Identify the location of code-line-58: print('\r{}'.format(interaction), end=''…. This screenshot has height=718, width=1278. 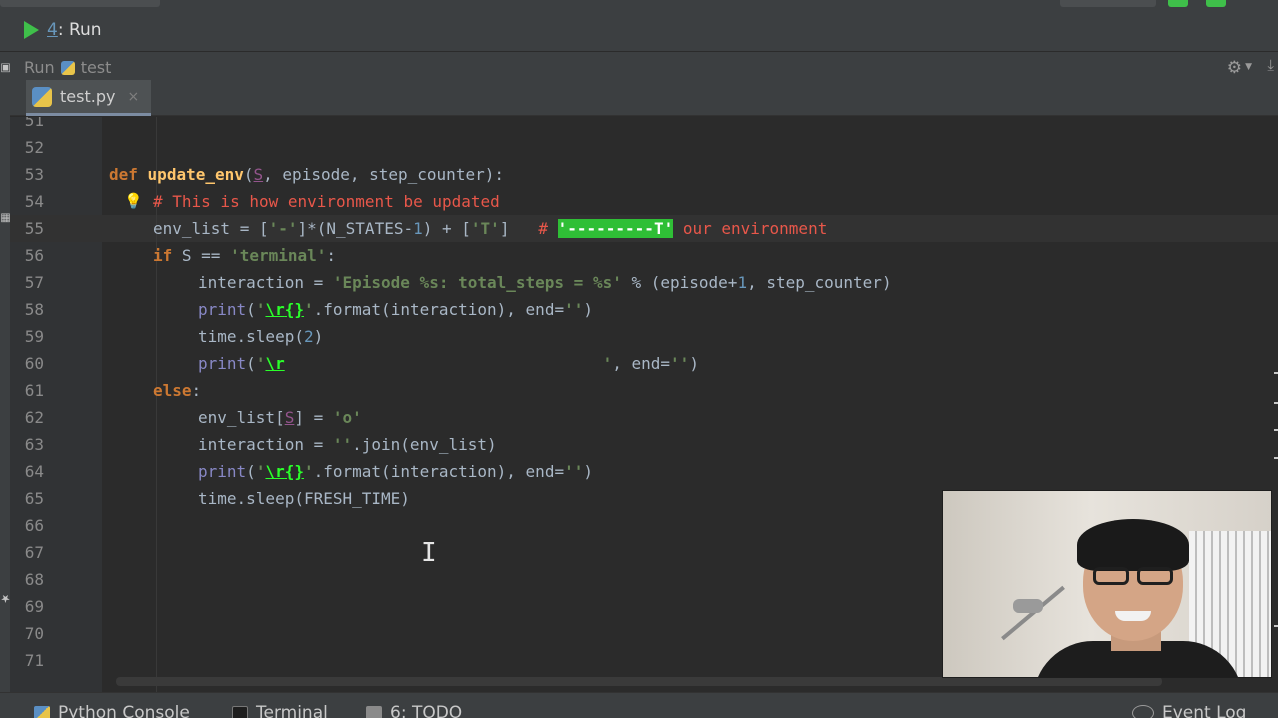
(395, 309).